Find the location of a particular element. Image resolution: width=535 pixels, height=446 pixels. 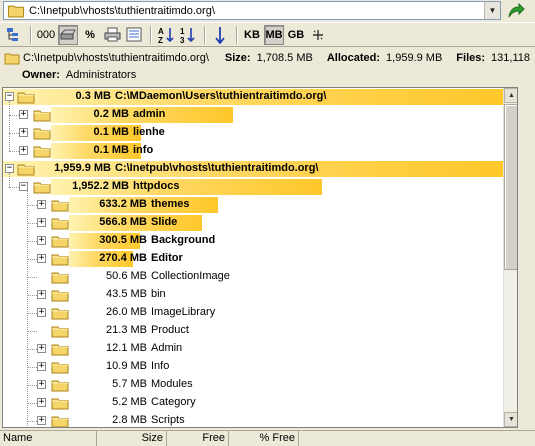

tree-view-button is located at coordinates (14, 35).